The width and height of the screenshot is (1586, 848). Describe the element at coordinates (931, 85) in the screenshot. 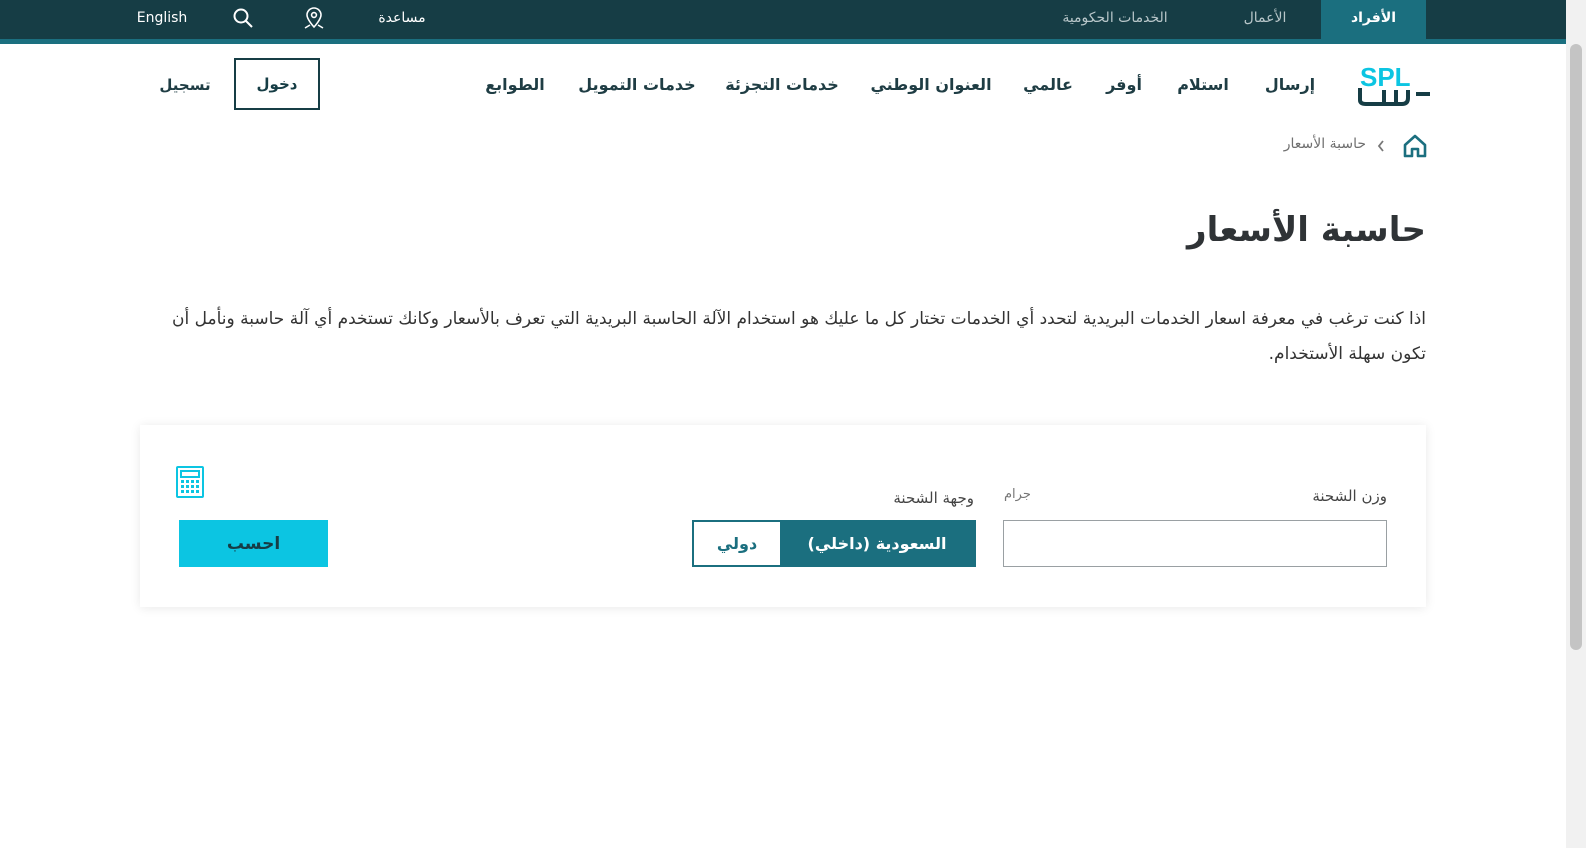

I see `nav-national-address: العنوان الوطني` at that location.